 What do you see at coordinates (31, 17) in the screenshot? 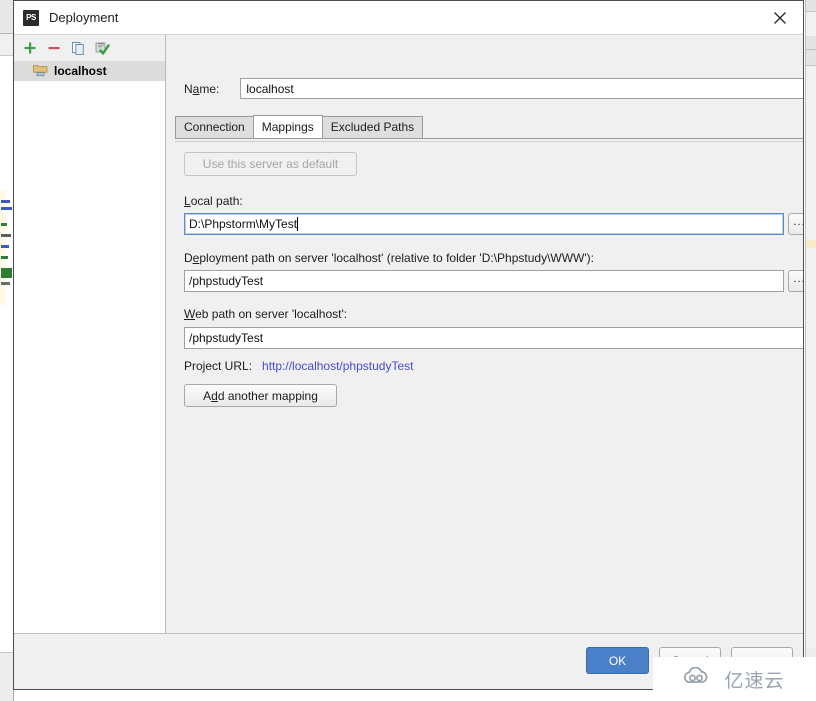
I see `phpstorm-icon` at bounding box center [31, 17].